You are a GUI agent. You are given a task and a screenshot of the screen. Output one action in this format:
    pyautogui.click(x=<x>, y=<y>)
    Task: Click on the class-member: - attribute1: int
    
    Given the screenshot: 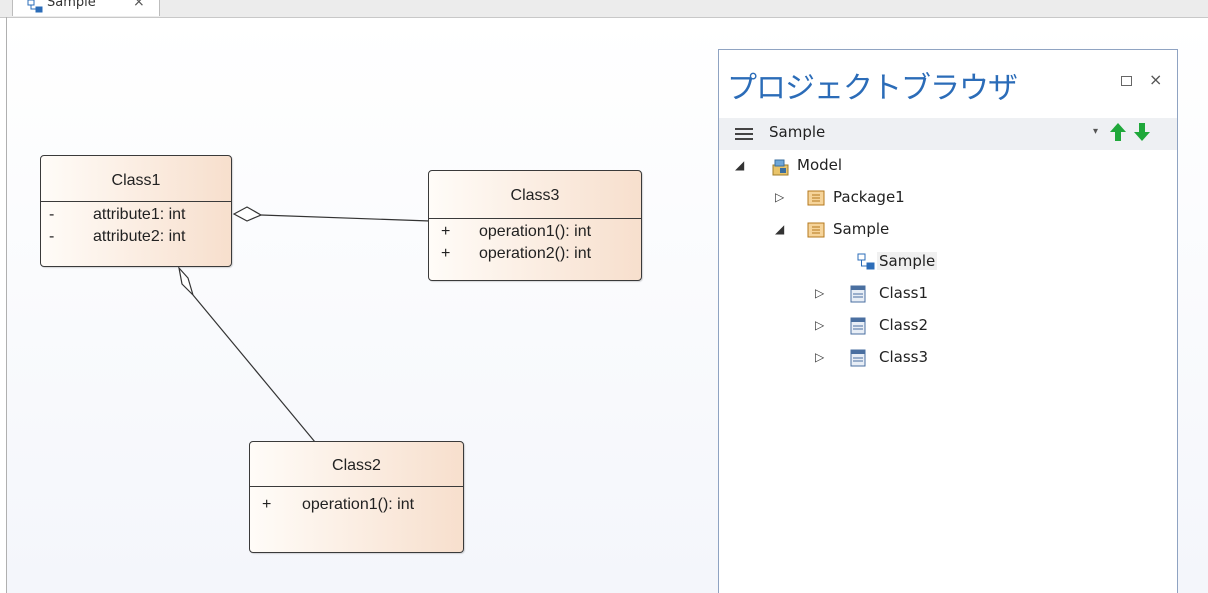 What is the action you would take?
    pyautogui.click(x=136, y=217)
    